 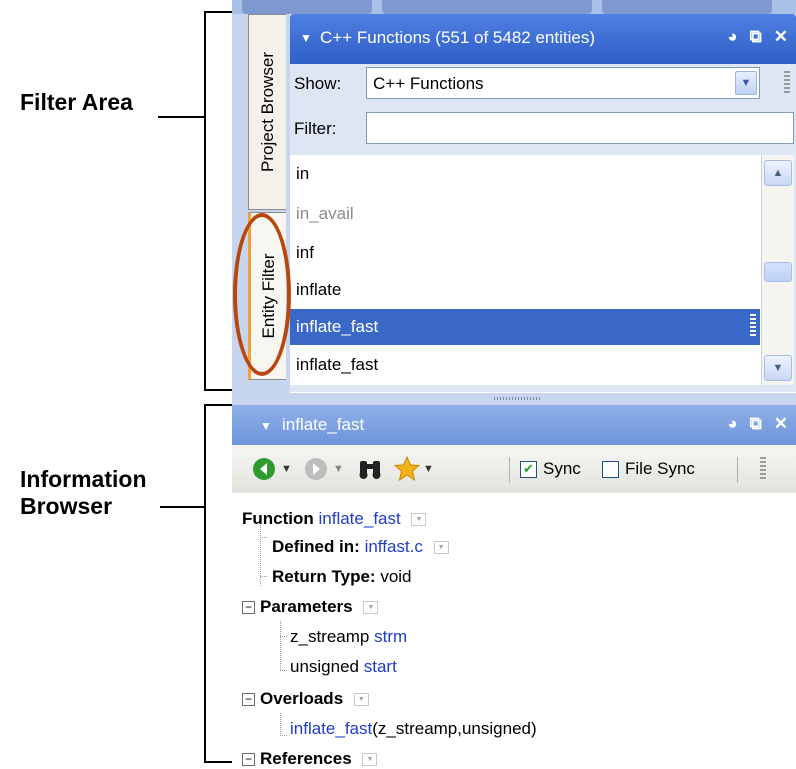 I want to click on find-button, so click(x=370, y=469).